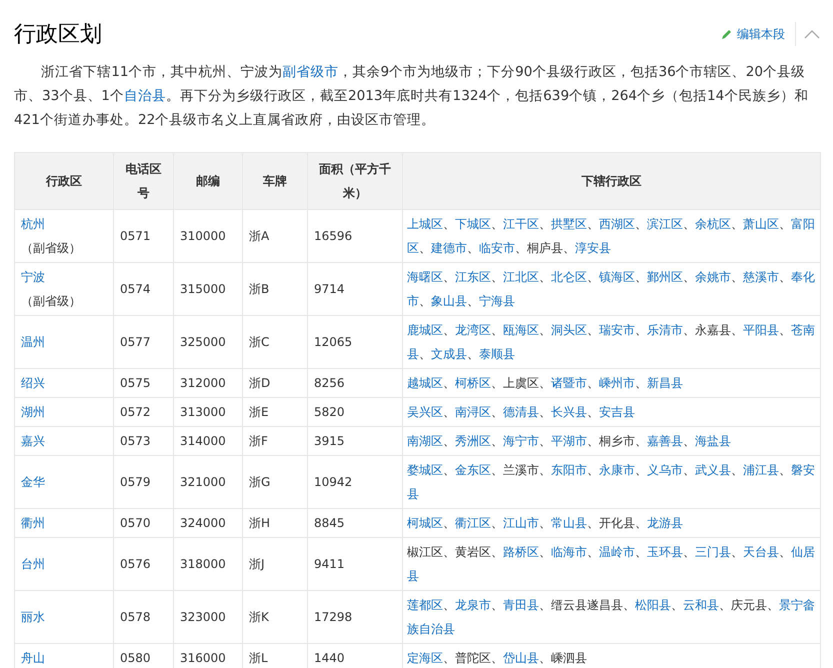 Image resolution: width=833 pixels, height=668 pixels. What do you see at coordinates (64, 657) in the screenshot?
I see `city-link: 舟山` at bounding box center [64, 657].